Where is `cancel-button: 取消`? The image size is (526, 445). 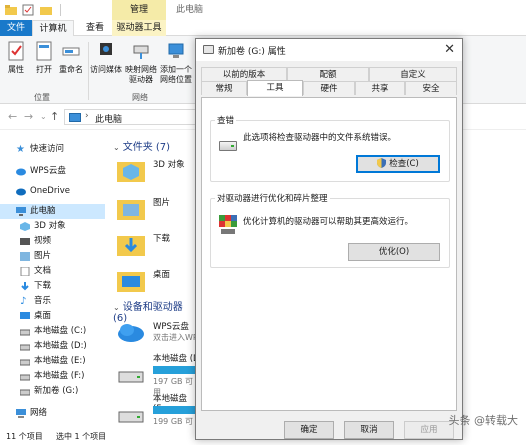 cancel-button: 取消 is located at coordinates (369, 430).